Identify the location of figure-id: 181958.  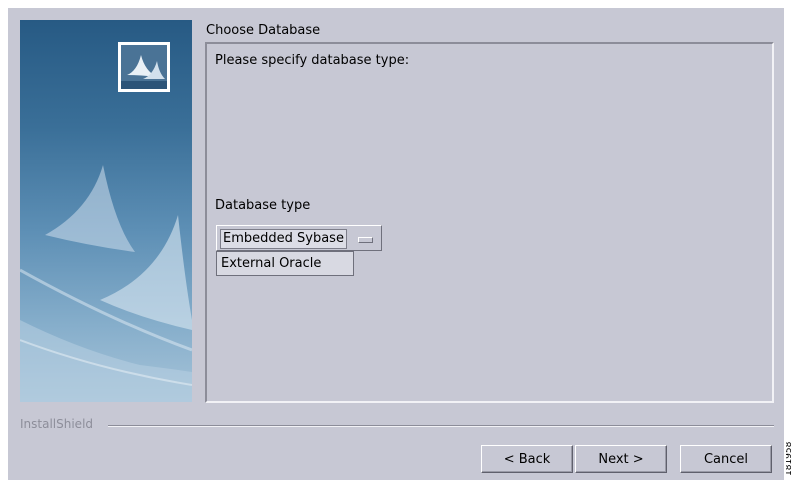
(789, 454).